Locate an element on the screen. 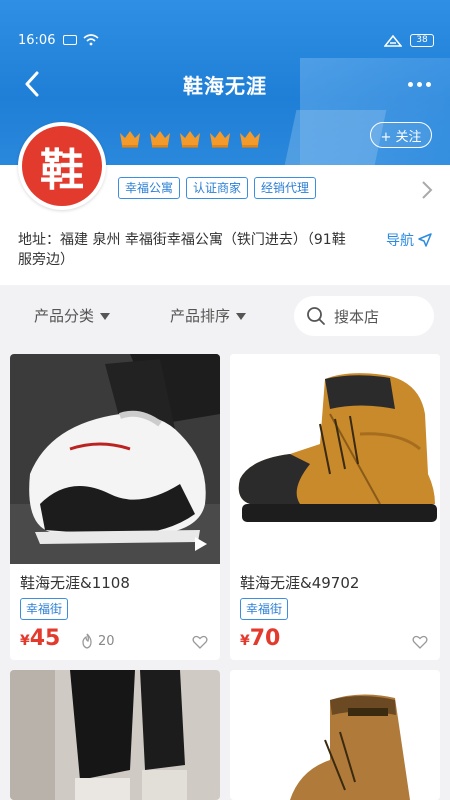 The height and width of the screenshot is (800, 450). wifi-icon is located at coordinates (91, 40).